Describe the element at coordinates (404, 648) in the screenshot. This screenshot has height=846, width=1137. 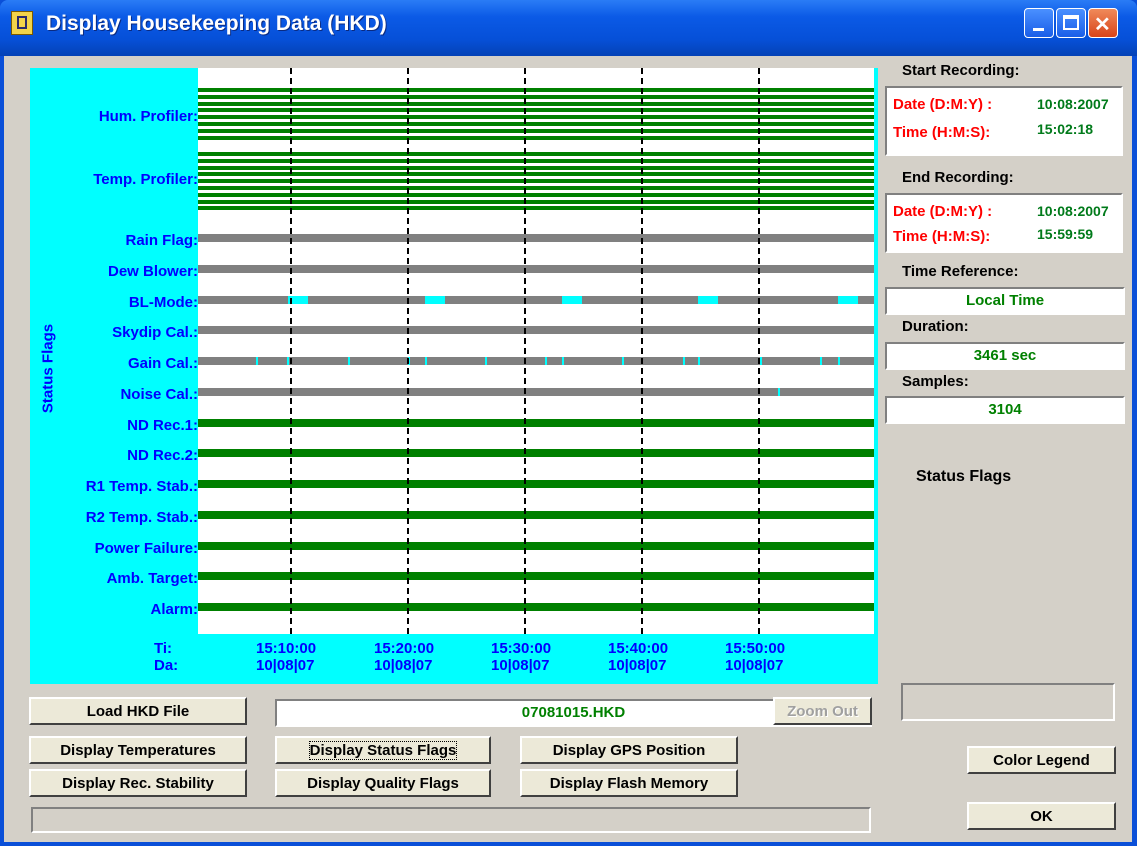
I see `x-tick-time: 15:20:00` at that location.